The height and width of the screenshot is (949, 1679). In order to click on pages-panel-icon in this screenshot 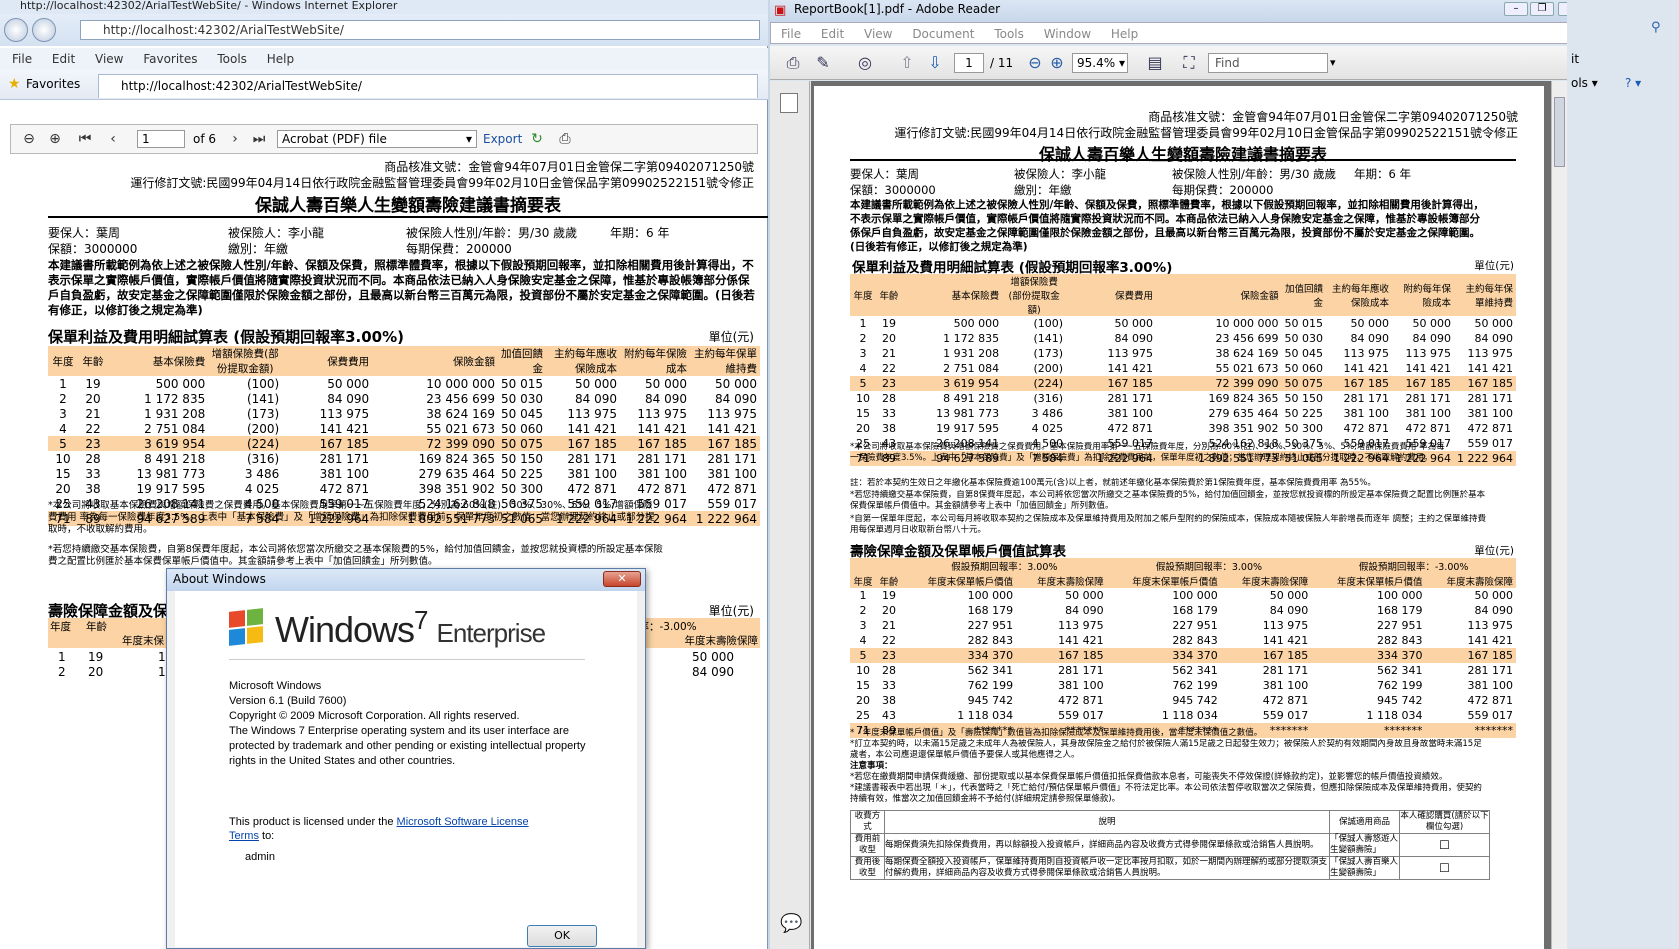, I will do `click(789, 103)`.